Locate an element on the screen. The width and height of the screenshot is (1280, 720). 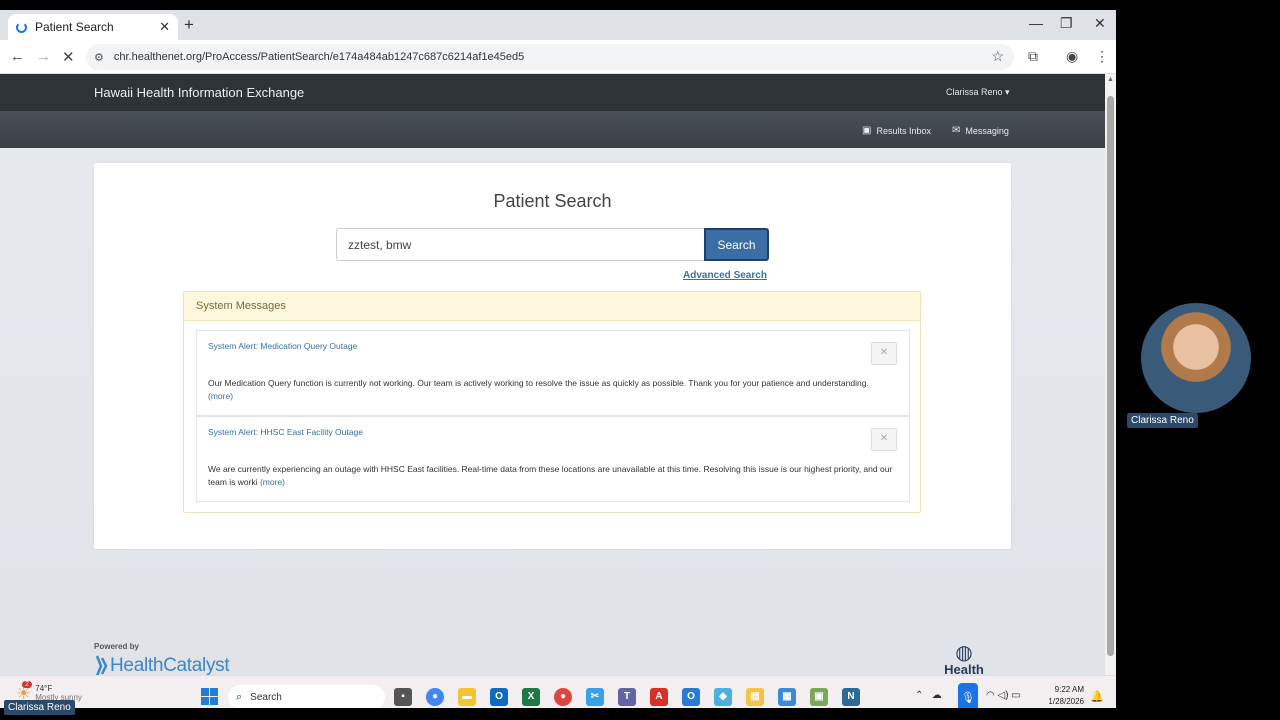
messaging-link: ✉ Messaging is located at coordinates (980, 130).